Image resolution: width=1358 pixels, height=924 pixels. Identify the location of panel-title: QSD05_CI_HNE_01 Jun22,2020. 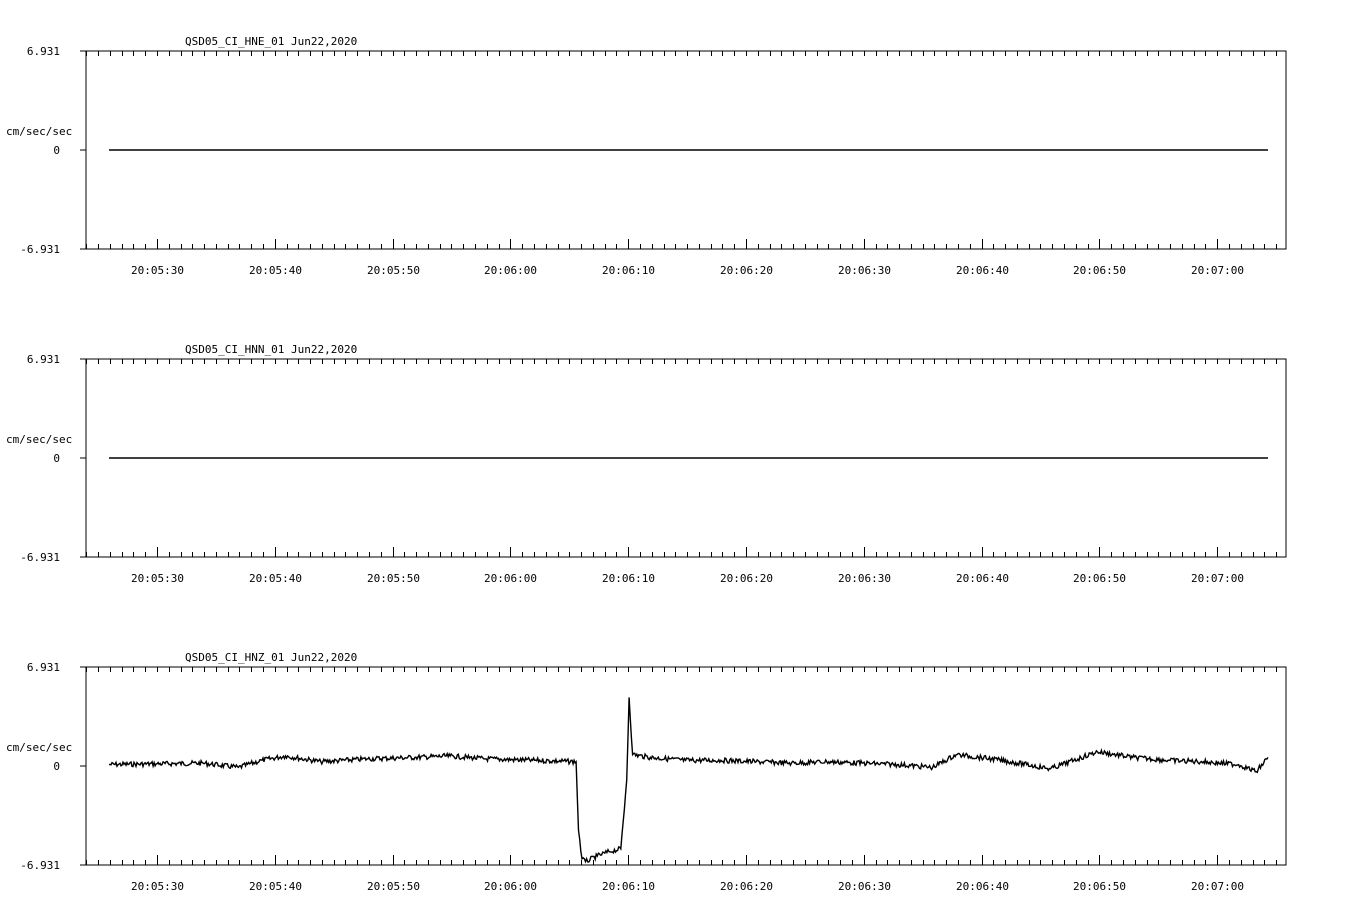
(271, 41).